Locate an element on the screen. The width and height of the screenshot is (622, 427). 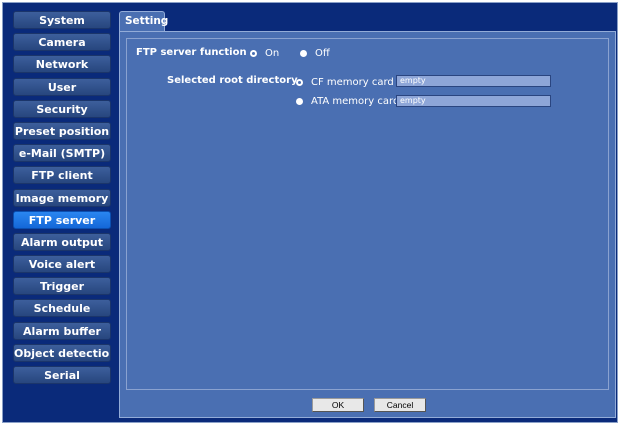
sidebar-item-system: System is located at coordinates (62, 20).